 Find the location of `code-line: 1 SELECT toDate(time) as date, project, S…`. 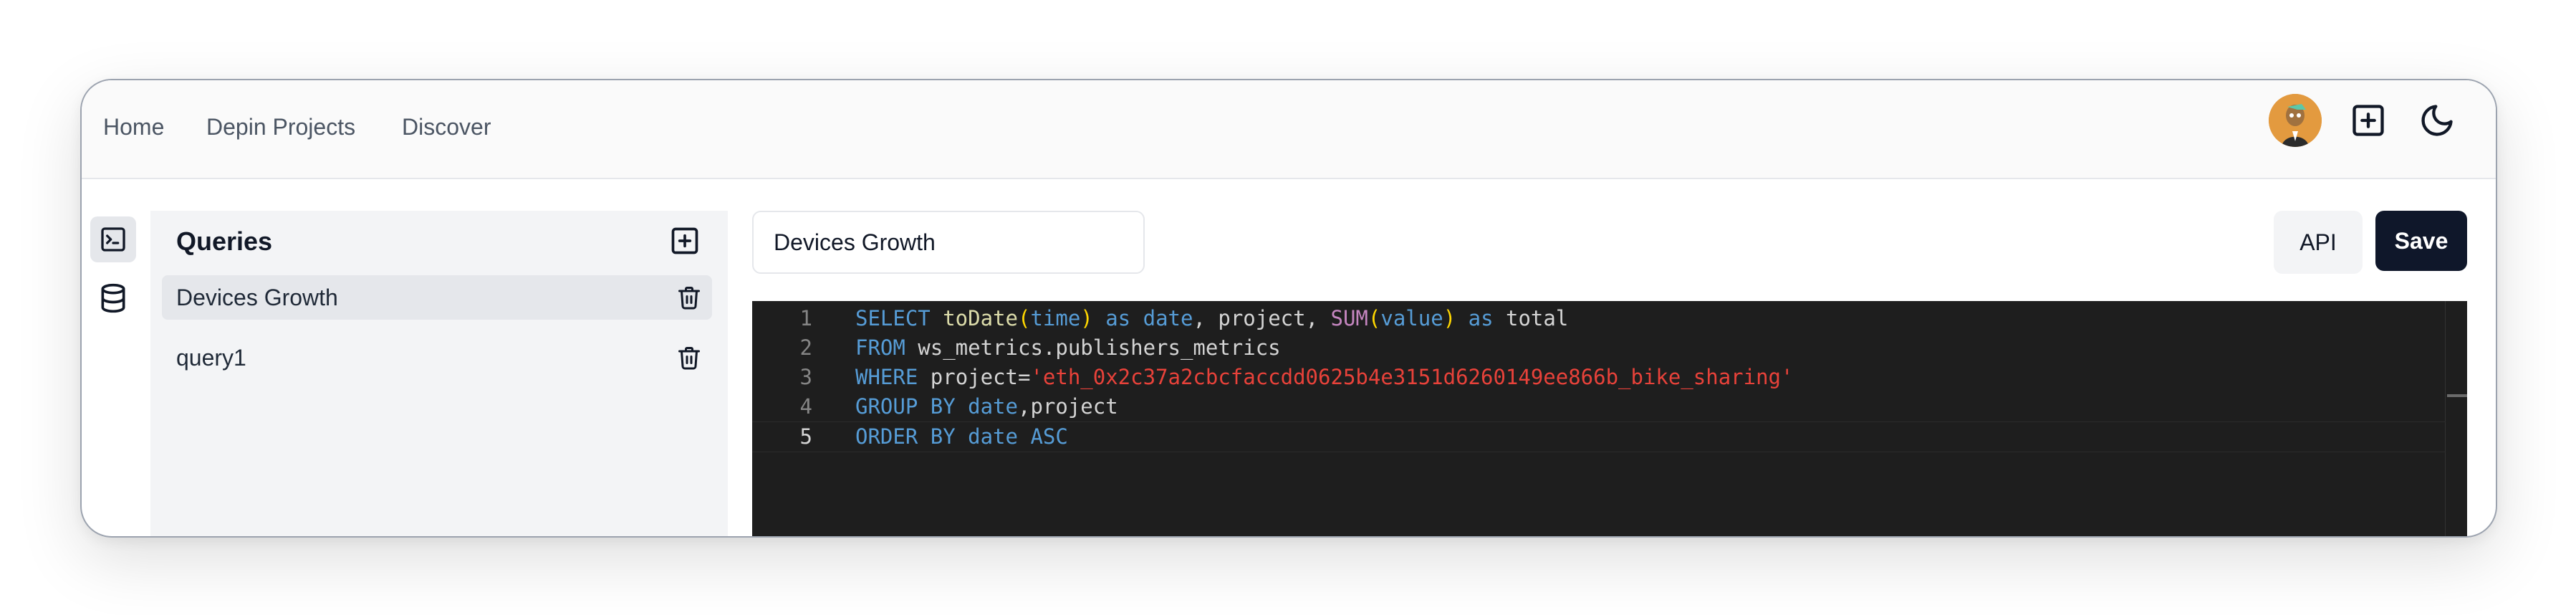

code-line: 1 SELECT toDate(time) as date, project, S… is located at coordinates (1599, 318).